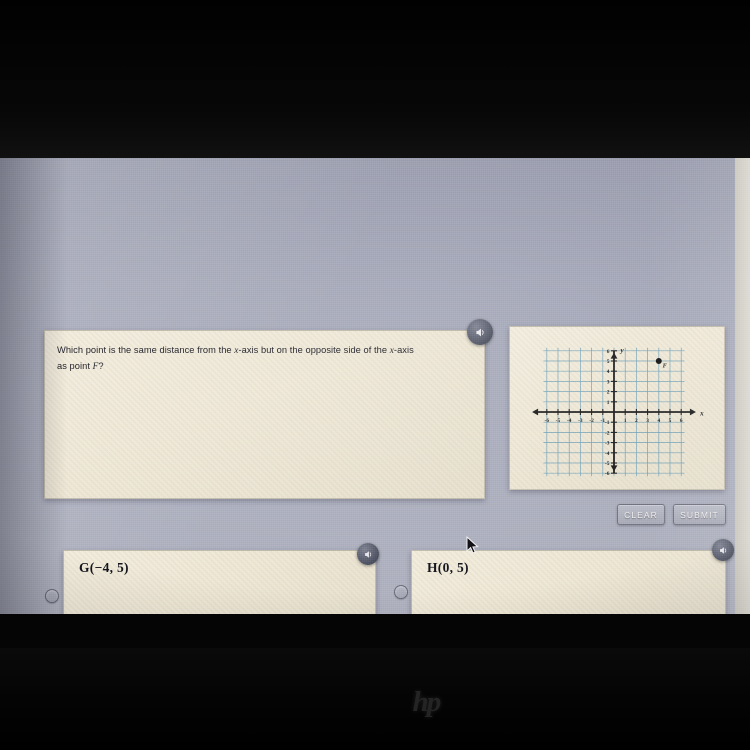 The height and width of the screenshot is (750, 750). I want to click on hp-logo: hp, so click(427, 701).